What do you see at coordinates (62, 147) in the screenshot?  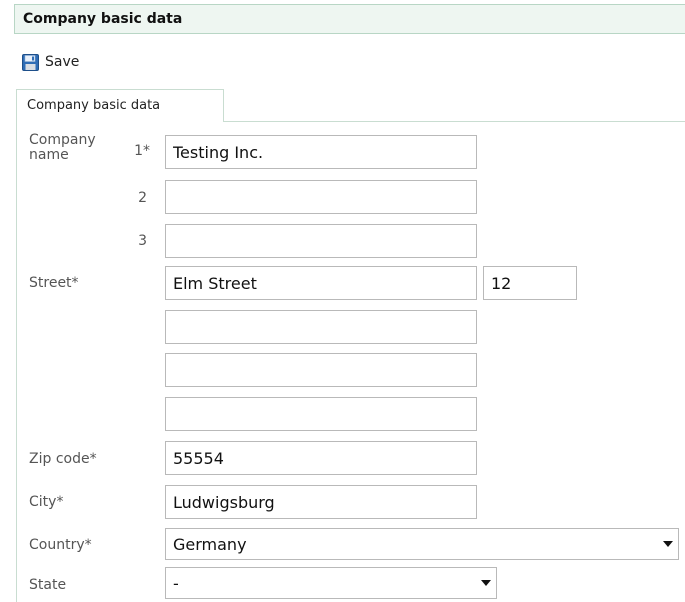 I see `company-name-label: Company name` at bounding box center [62, 147].